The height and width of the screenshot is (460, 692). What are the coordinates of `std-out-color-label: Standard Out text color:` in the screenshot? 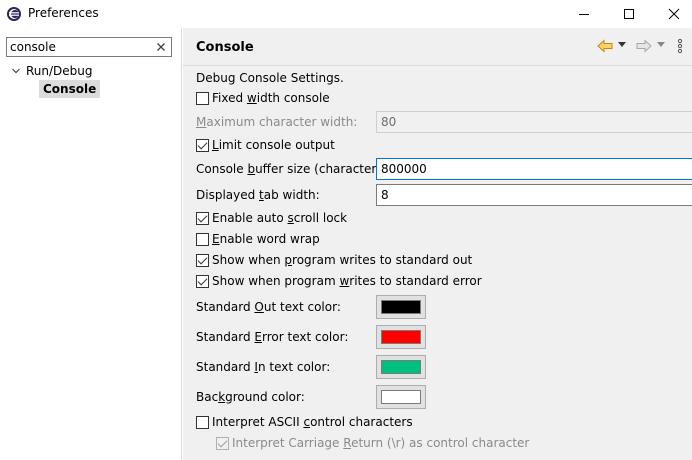 It's located at (268, 307).